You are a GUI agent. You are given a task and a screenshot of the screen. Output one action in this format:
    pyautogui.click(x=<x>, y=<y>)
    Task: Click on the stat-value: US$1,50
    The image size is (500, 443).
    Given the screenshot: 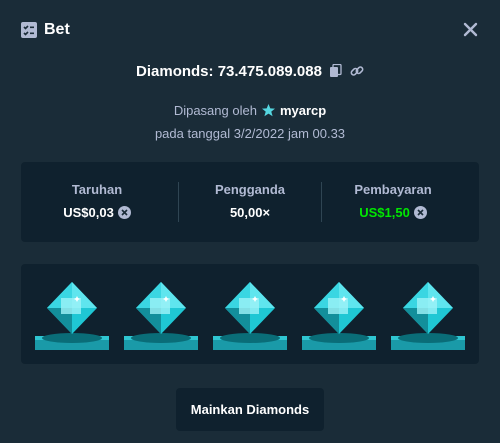 What is the action you would take?
    pyautogui.click(x=384, y=212)
    